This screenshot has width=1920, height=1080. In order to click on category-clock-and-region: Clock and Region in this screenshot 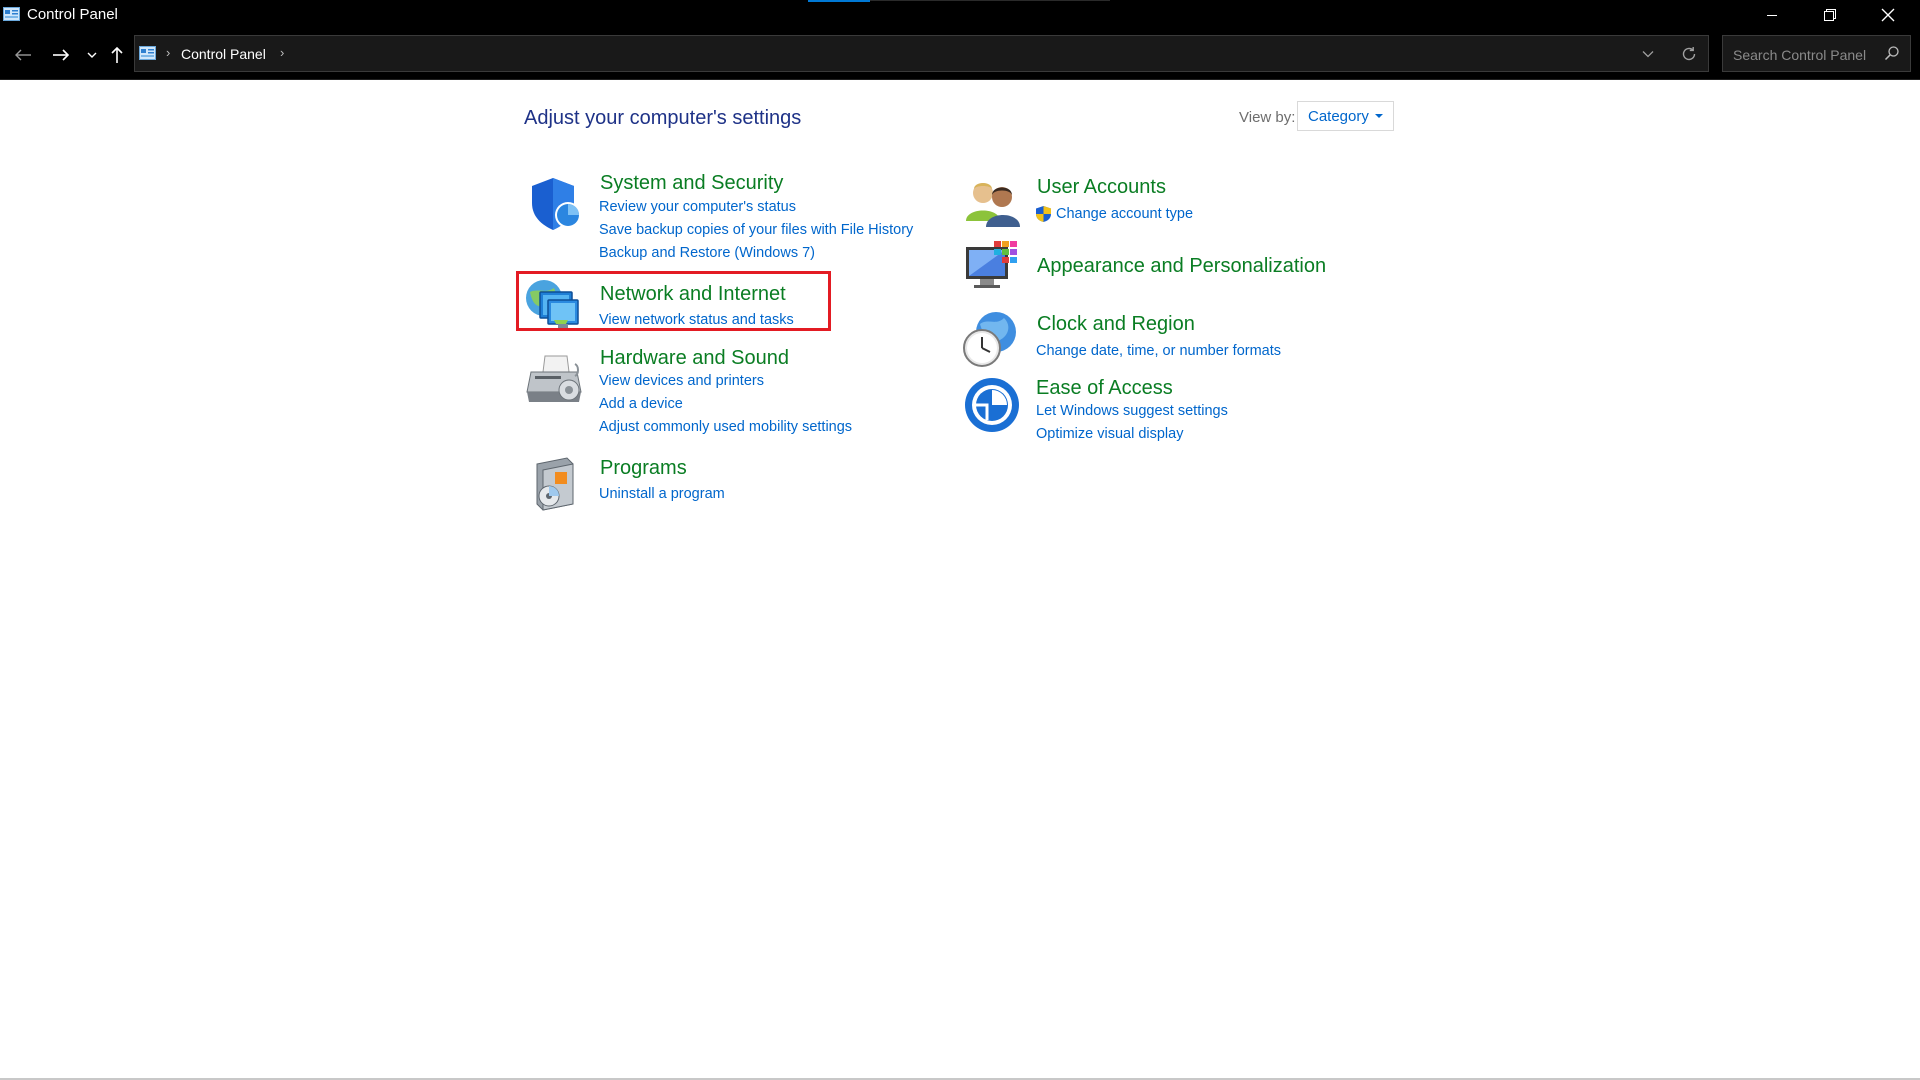, I will do `click(1116, 324)`.